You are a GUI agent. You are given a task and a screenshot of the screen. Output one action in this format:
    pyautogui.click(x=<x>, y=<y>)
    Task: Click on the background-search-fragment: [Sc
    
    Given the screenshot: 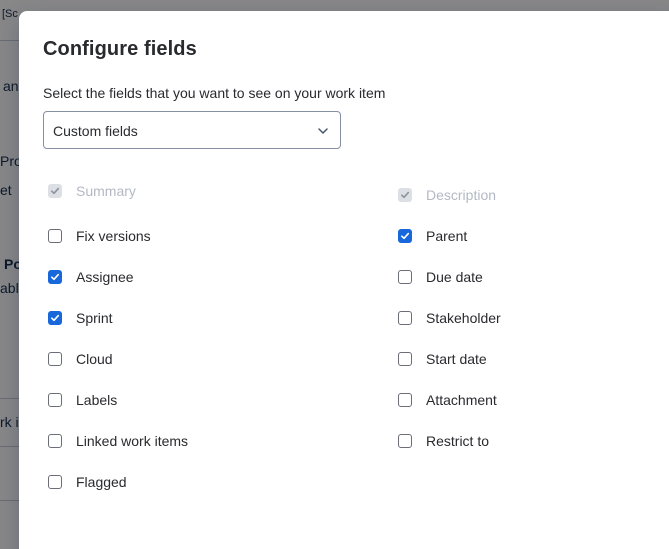 What is the action you would take?
    pyautogui.click(x=10, y=14)
    